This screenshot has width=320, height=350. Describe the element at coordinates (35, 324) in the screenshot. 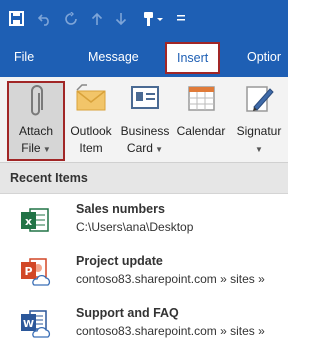

I see `word-icon: W` at that location.